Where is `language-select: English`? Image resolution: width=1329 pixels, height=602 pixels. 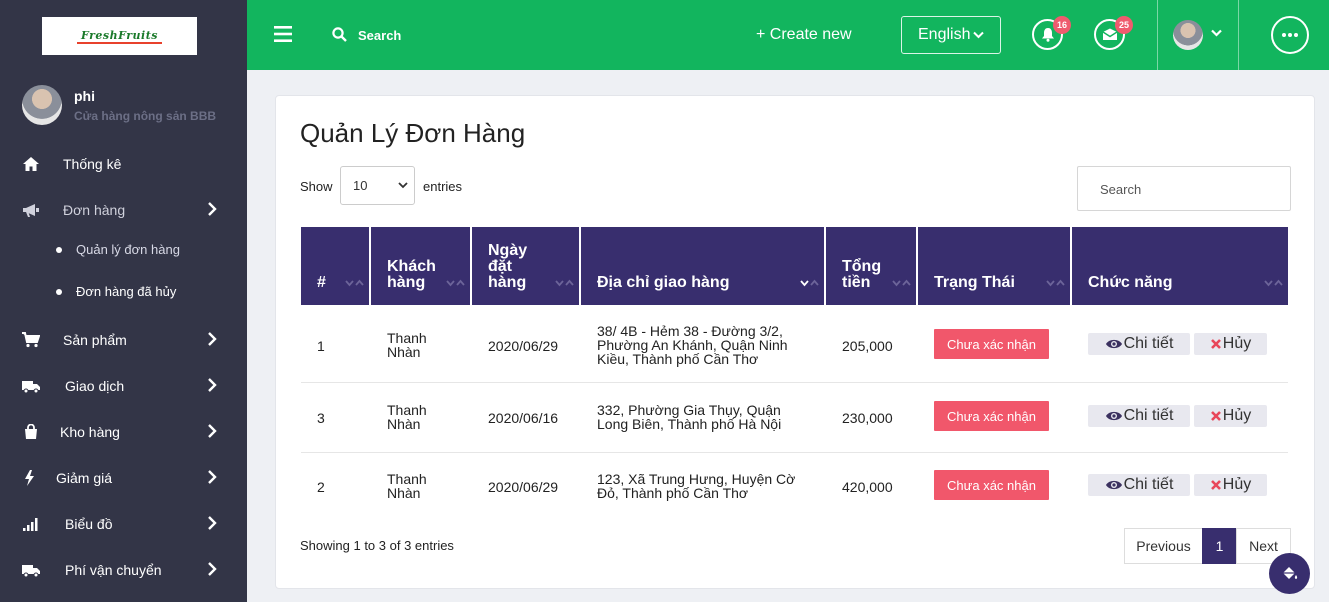
language-select: English is located at coordinates (951, 35).